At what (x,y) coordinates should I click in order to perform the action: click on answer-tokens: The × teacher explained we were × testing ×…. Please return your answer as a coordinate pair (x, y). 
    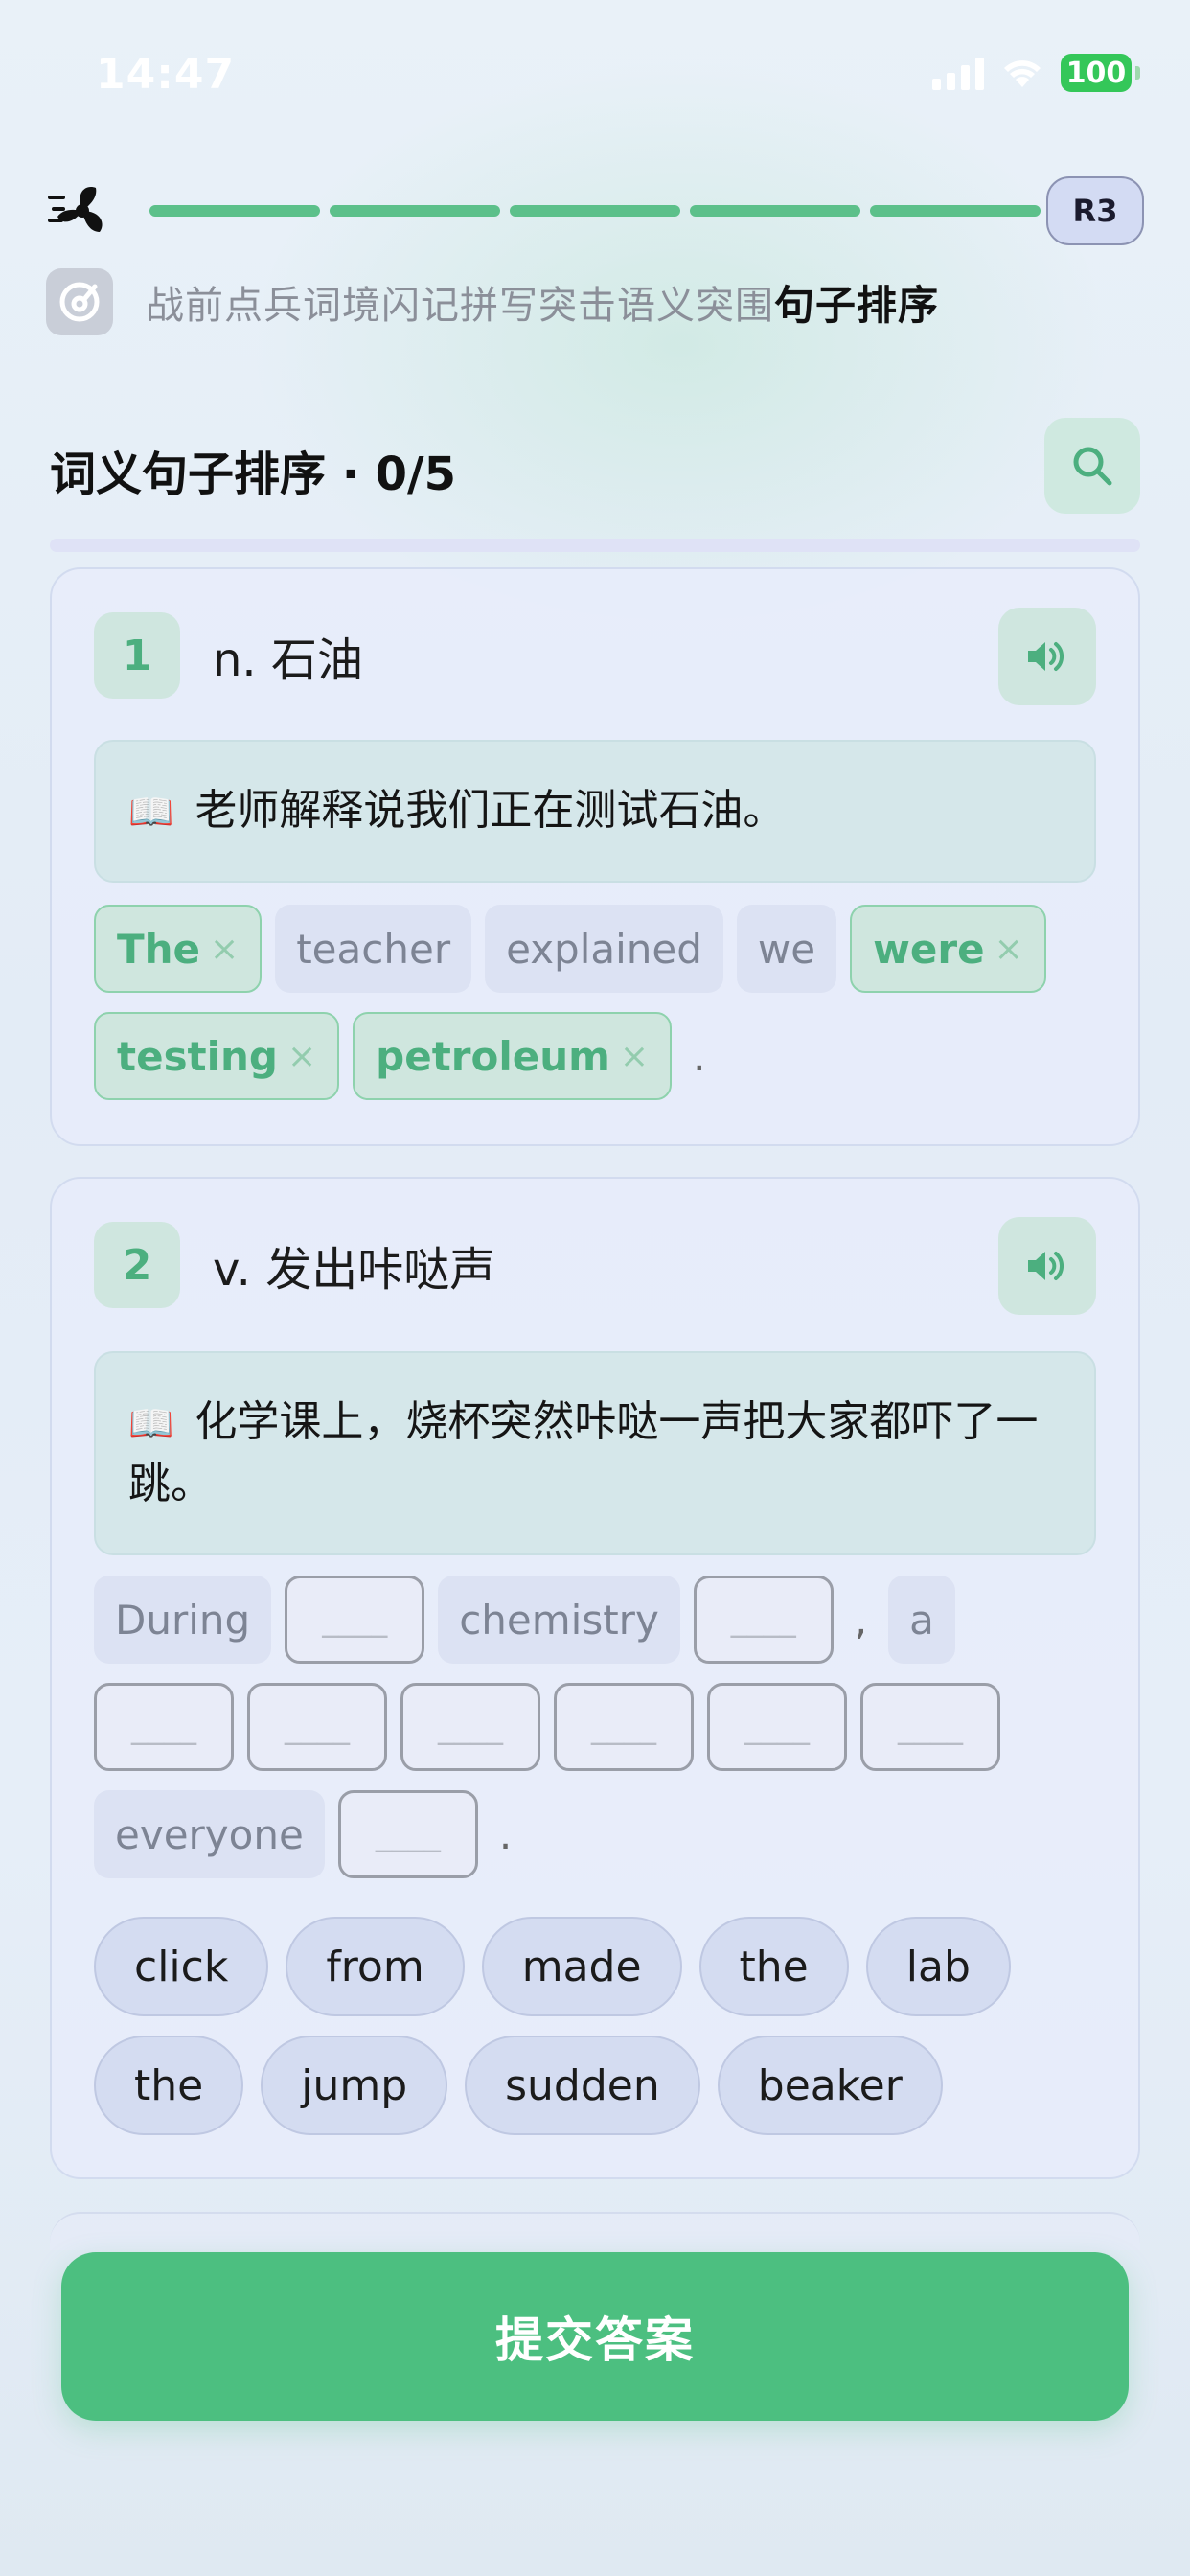
    Looking at the image, I should click on (597, 1002).